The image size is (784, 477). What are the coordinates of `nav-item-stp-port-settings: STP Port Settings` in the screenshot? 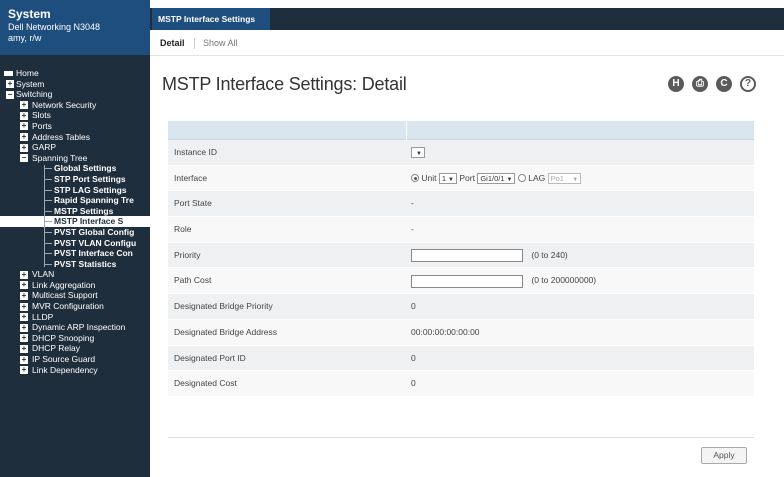 It's located at (75, 179).